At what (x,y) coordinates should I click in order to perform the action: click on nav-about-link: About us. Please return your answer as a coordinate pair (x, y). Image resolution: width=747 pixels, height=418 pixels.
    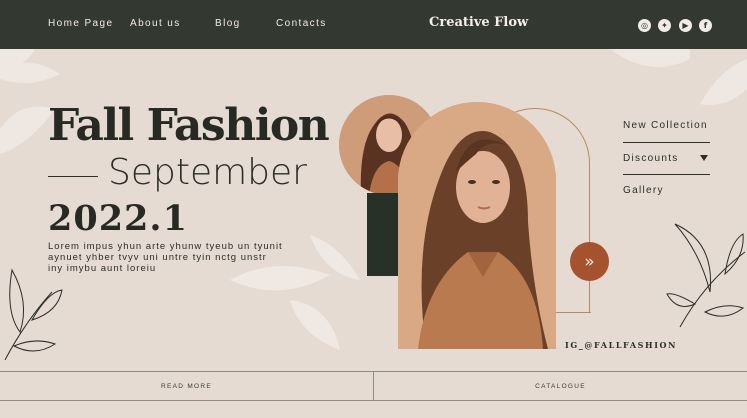
    Looking at the image, I should click on (155, 23).